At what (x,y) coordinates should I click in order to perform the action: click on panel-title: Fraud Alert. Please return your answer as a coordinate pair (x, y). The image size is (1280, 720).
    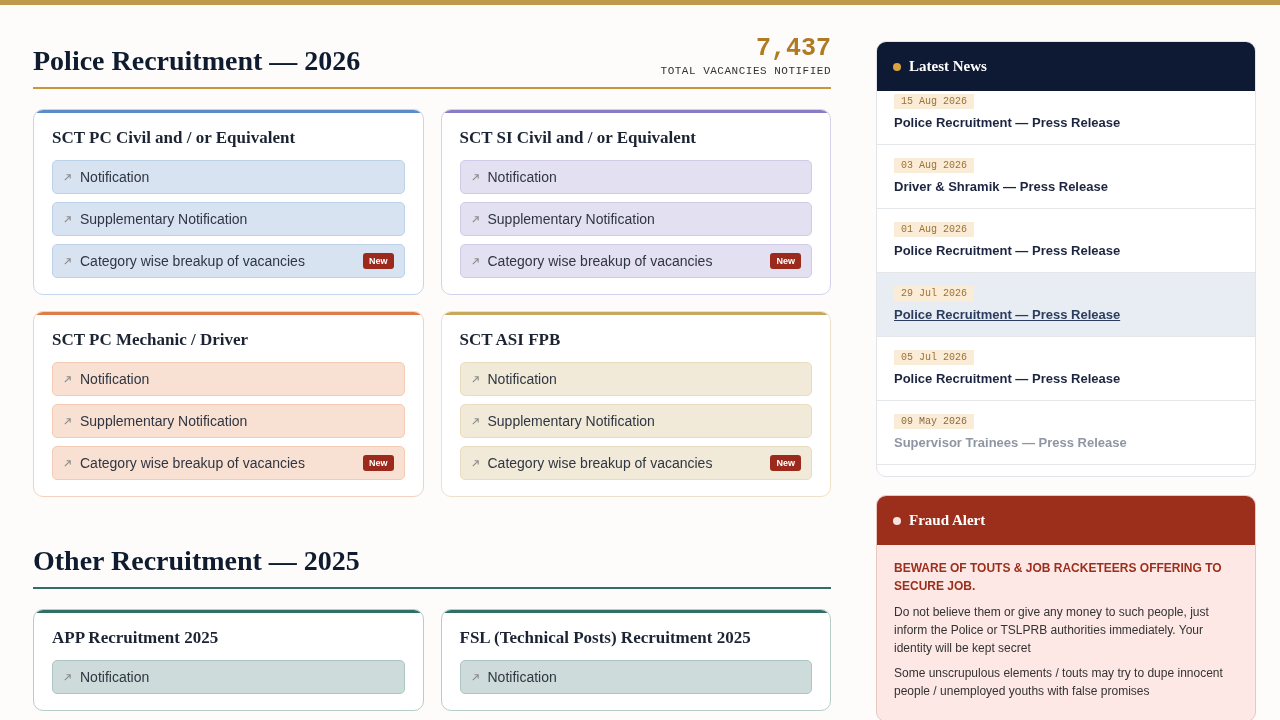
    Looking at the image, I should click on (947, 520).